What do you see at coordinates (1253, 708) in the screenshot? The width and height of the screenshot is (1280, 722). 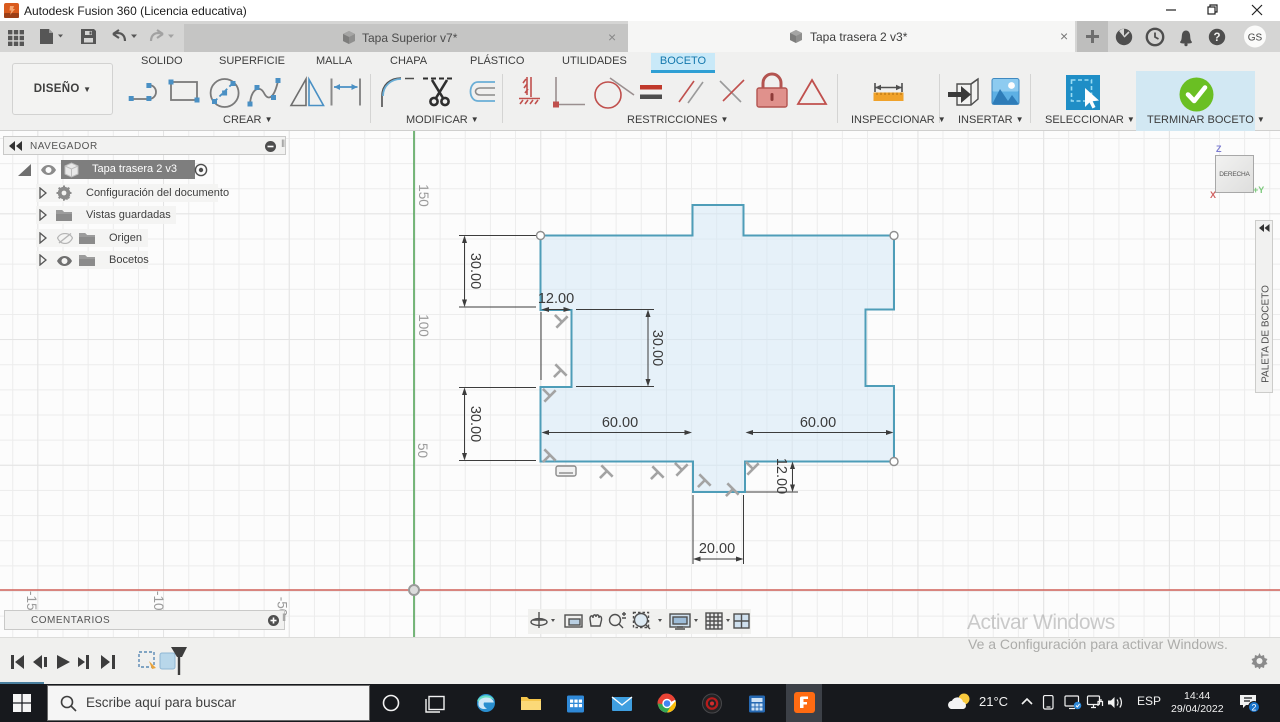 I see `svg-text: 2` at bounding box center [1253, 708].